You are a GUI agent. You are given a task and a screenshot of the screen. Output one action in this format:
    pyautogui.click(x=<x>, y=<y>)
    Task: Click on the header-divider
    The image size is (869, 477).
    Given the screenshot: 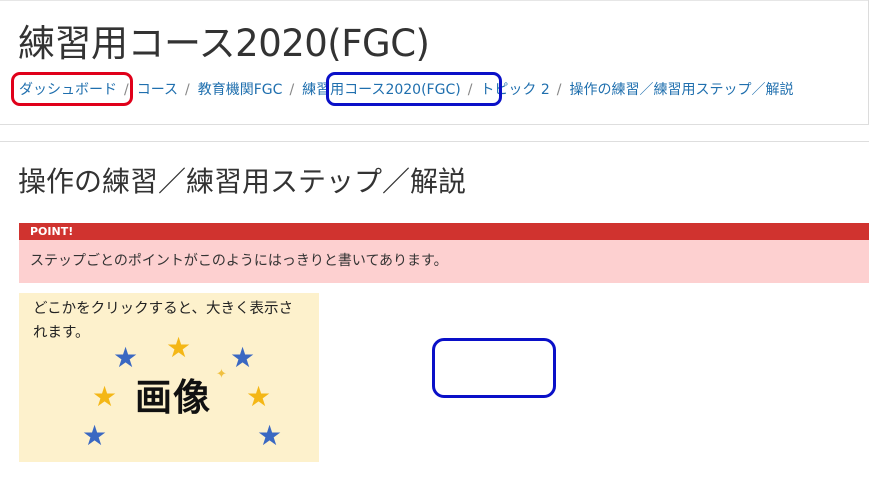 What is the action you would take?
    pyautogui.click(x=434, y=124)
    